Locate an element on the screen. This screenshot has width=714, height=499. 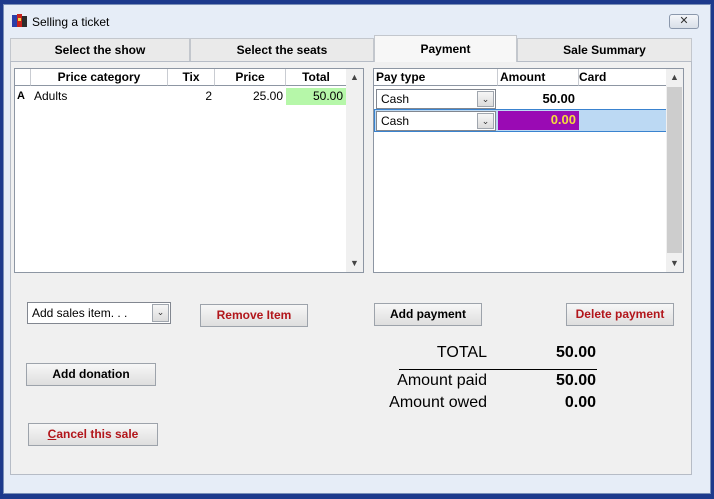
price-grid-scrollbar: ▲ ▼ is located at coordinates (354, 170).